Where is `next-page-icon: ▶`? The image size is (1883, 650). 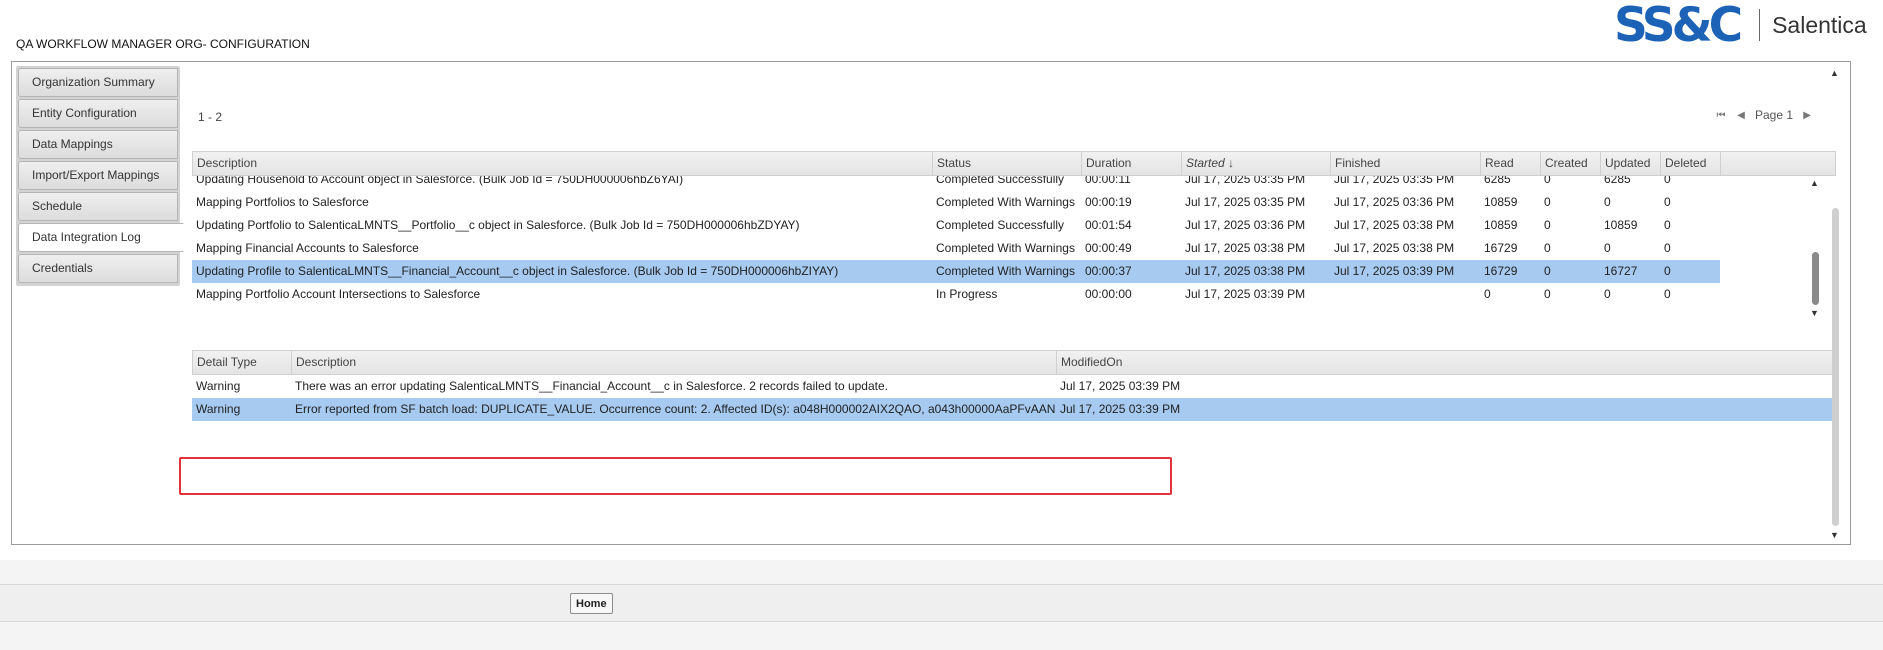
next-page-icon: ▶ is located at coordinates (1807, 115).